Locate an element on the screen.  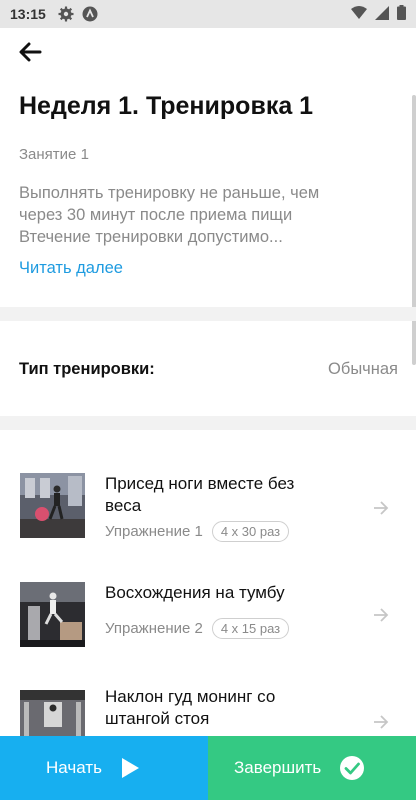
exercise-meta: Упражнение 1 4 x 30 раз is located at coordinates (197, 531).